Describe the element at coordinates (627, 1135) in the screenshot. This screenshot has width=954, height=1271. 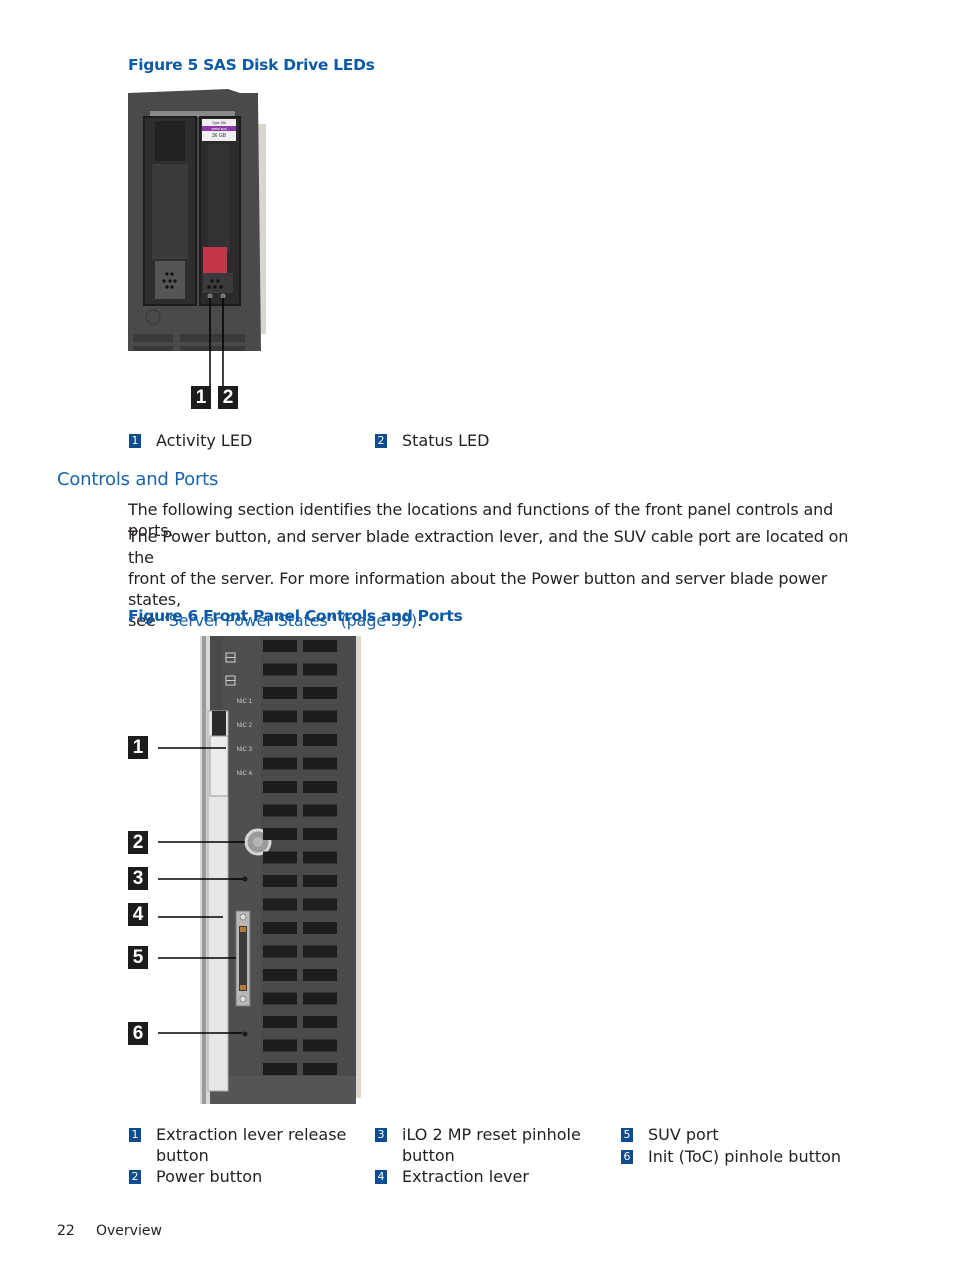
I see `legend-number: 5` at that location.